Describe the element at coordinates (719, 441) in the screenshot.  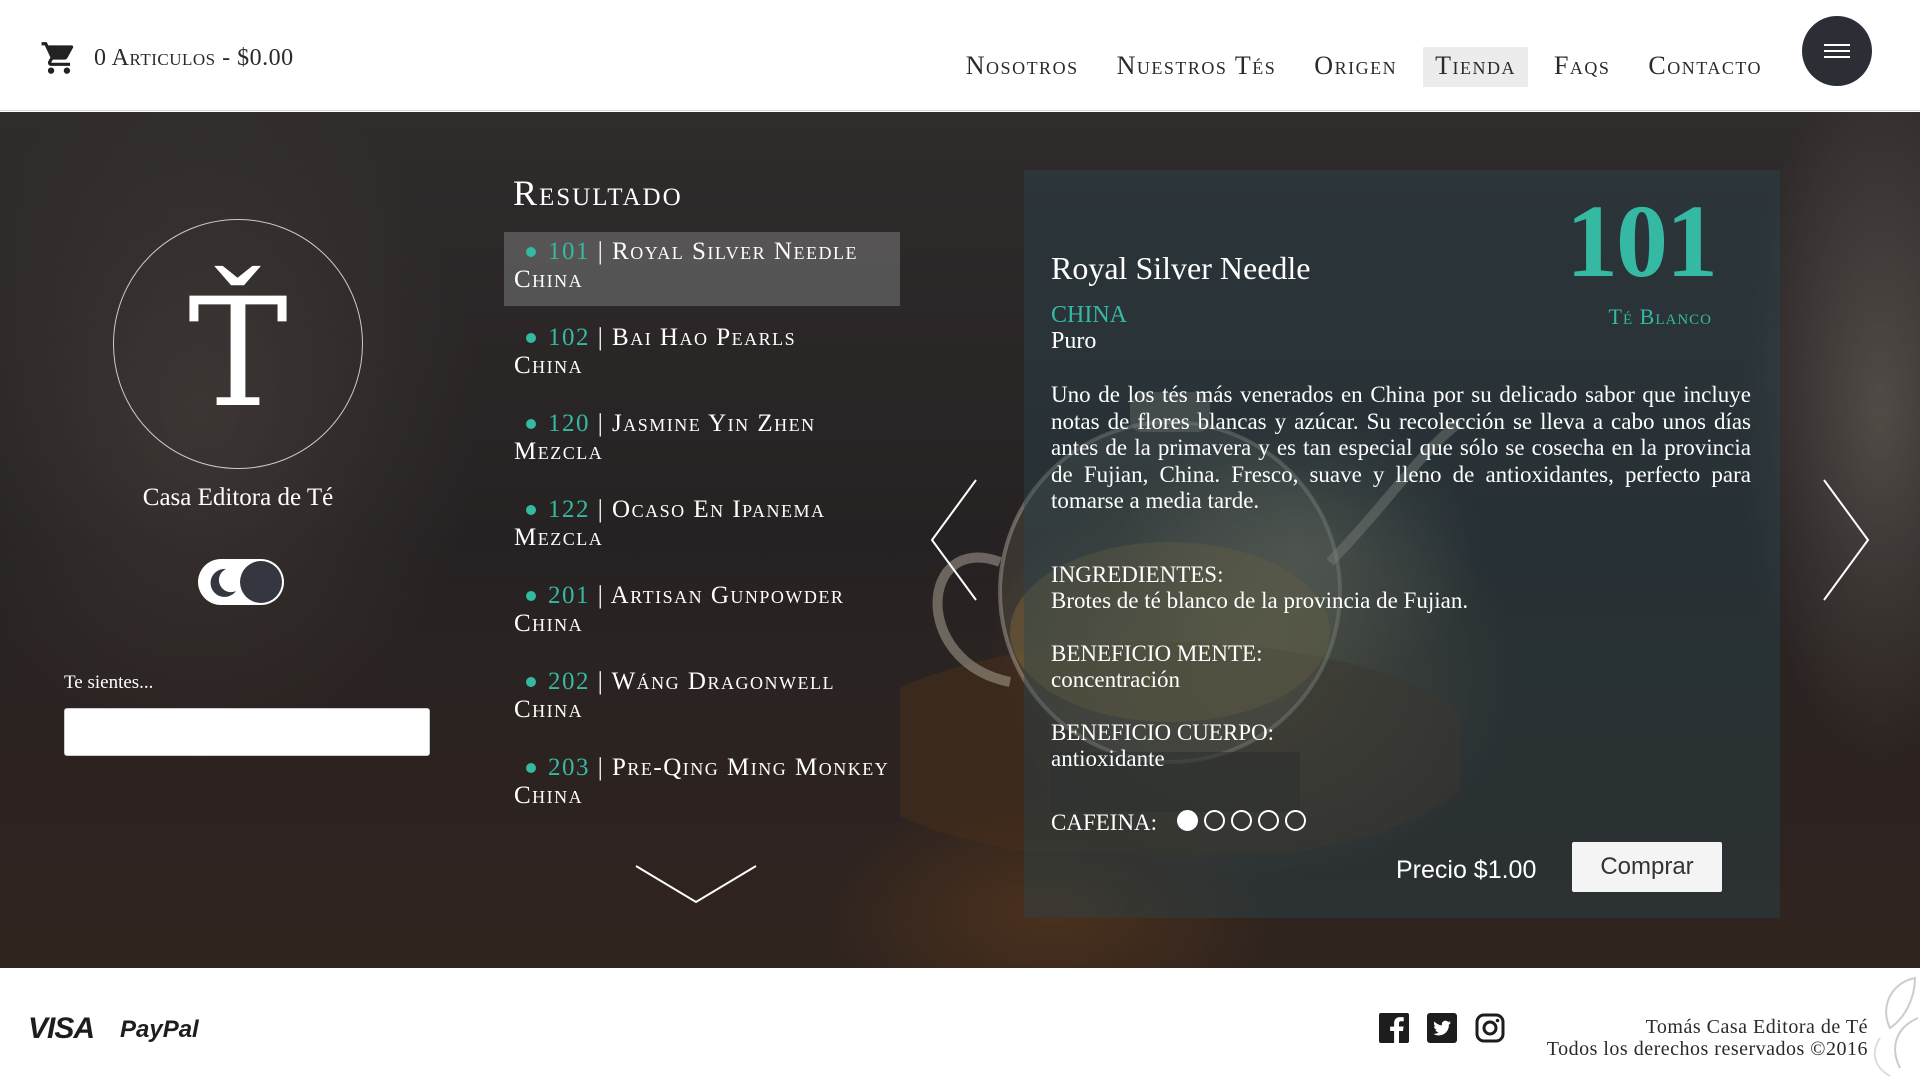
I see `result-item: 120 | Jasmine Yin Zhen Mezcla` at that location.